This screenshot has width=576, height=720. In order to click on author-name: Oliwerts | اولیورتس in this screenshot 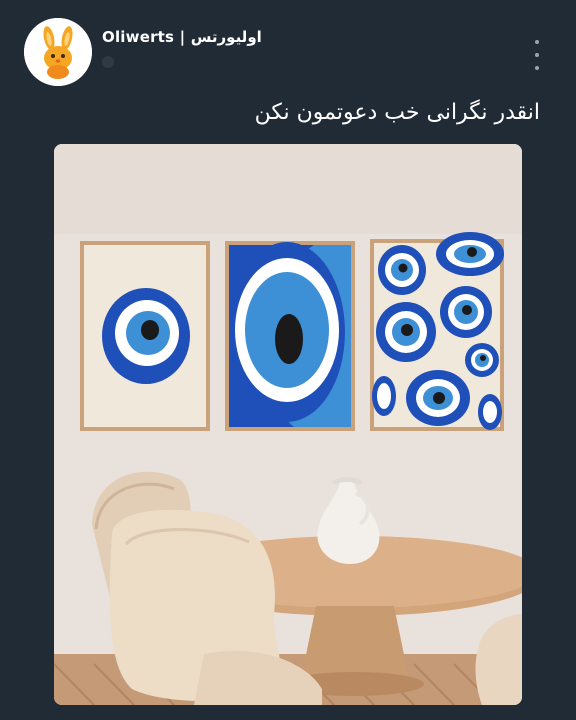, I will do `click(182, 37)`.